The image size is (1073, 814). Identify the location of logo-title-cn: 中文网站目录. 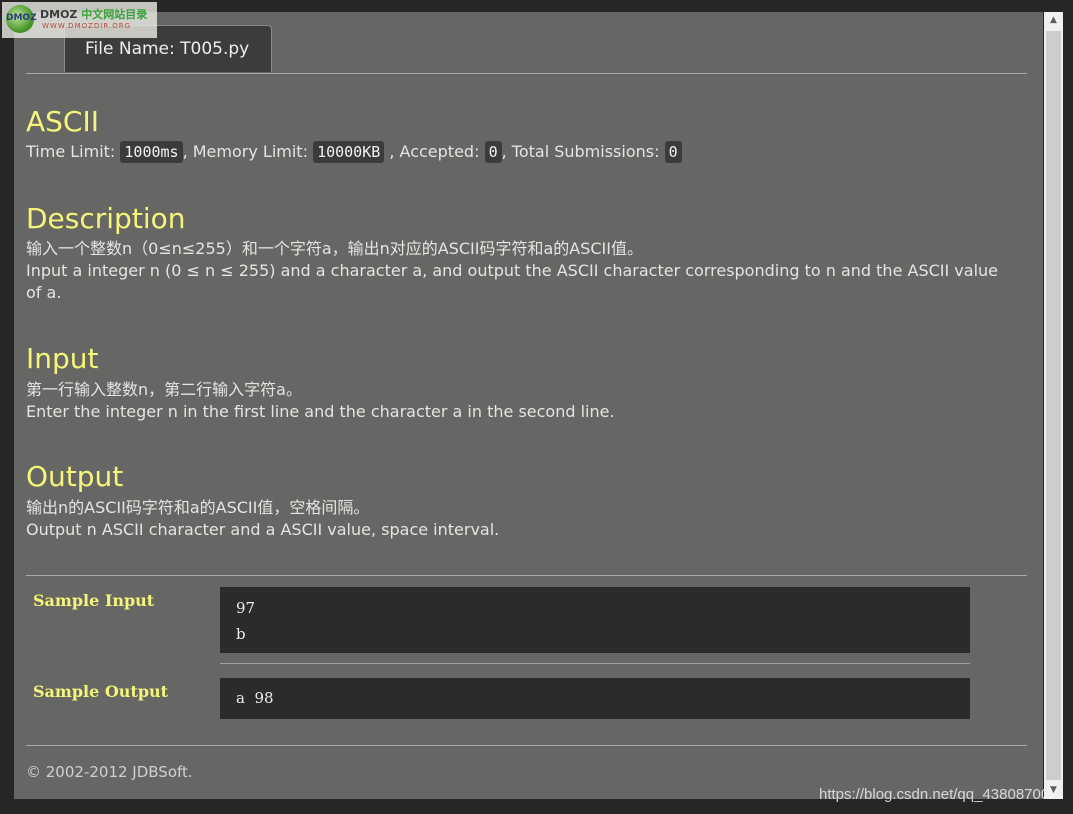
(114, 14).